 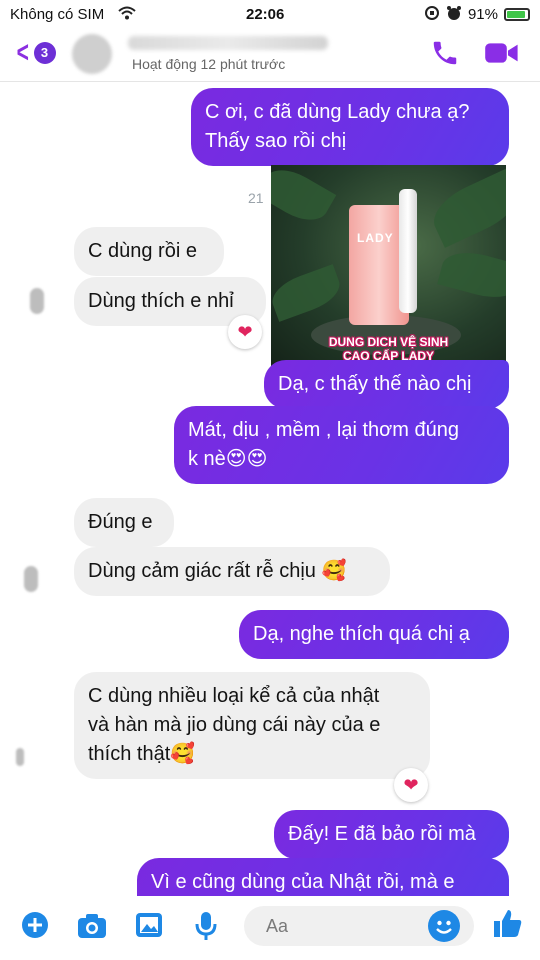 What do you see at coordinates (374, 634) in the screenshot?
I see `message-bubble-outgoing: Dạ, nghe thích quá chị ạ` at bounding box center [374, 634].